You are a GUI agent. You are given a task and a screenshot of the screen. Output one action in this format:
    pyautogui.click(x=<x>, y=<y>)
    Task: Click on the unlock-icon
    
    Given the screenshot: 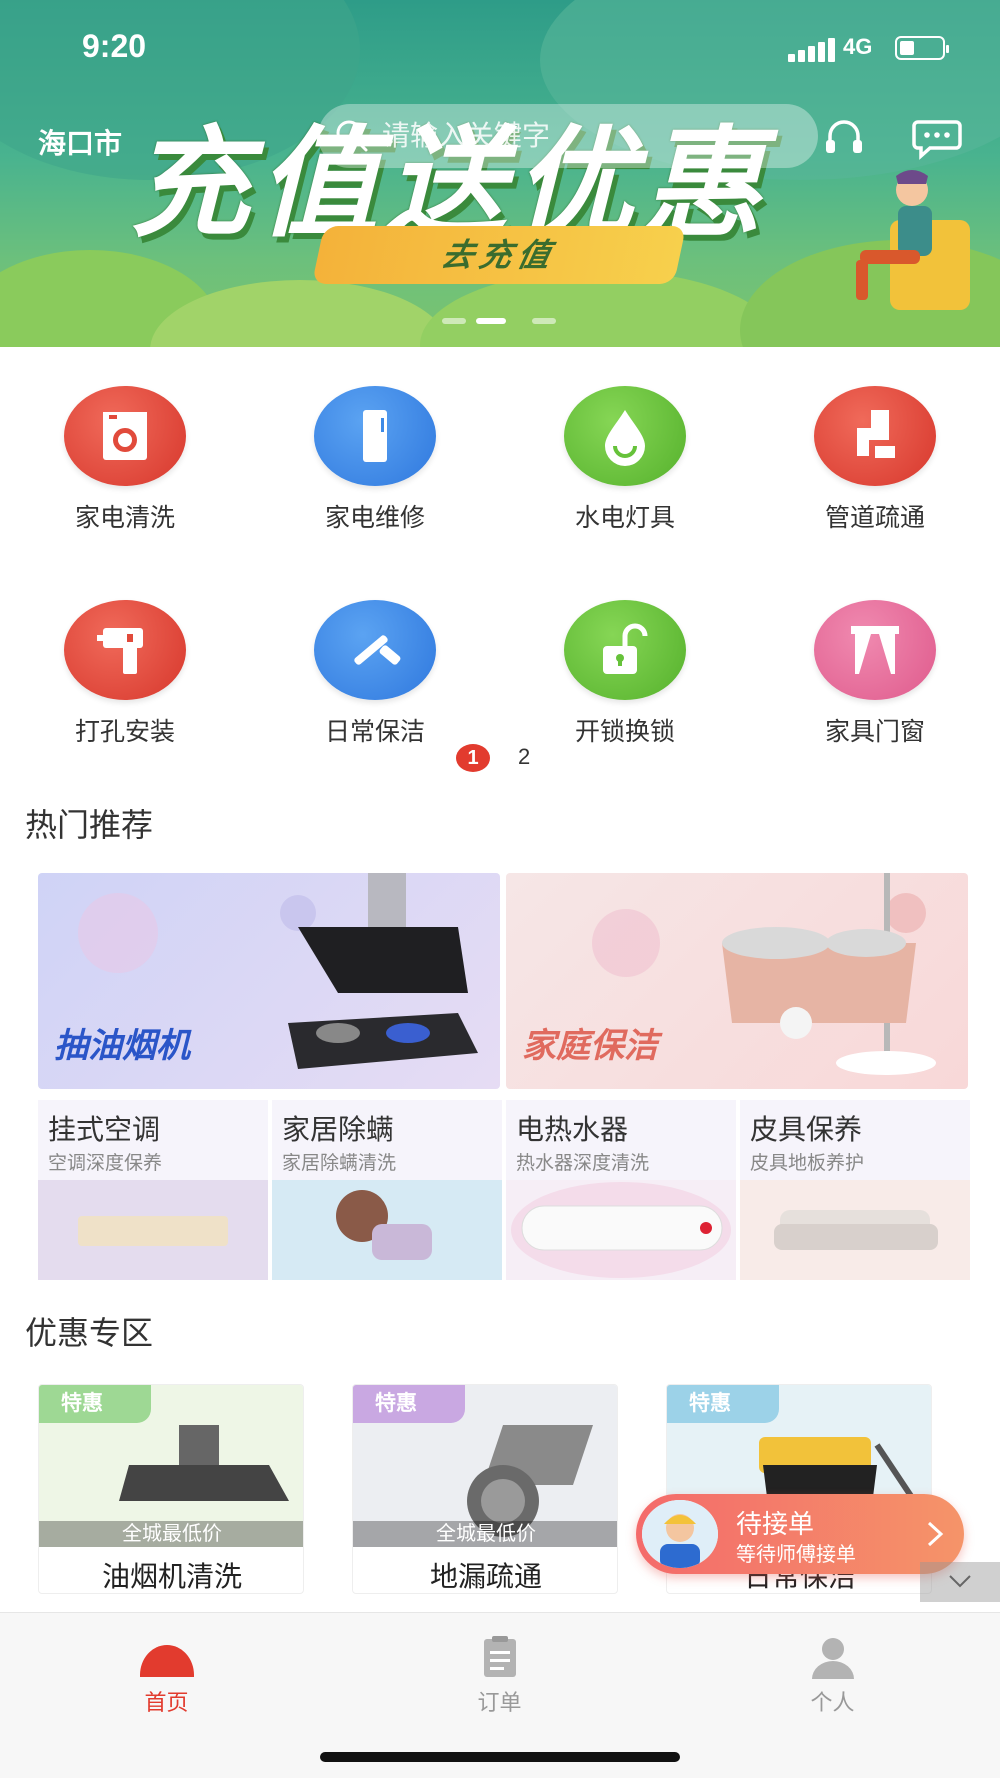 What is the action you would take?
    pyautogui.click(x=625, y=648)
    